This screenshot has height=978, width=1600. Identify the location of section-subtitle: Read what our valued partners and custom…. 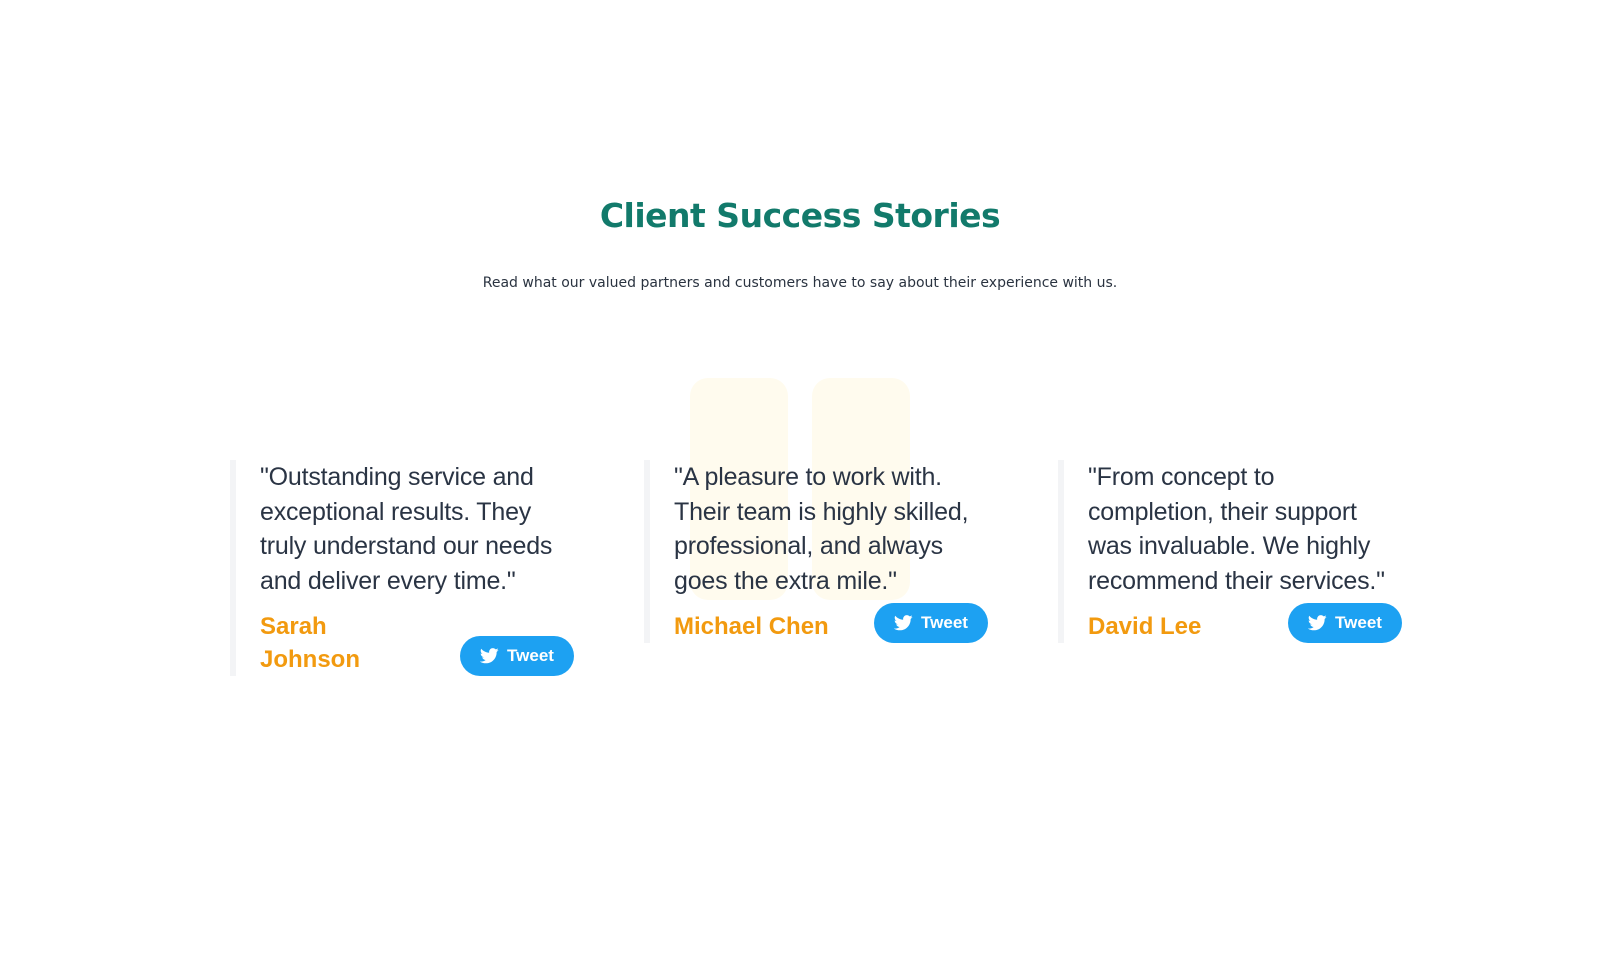
(800, 283).